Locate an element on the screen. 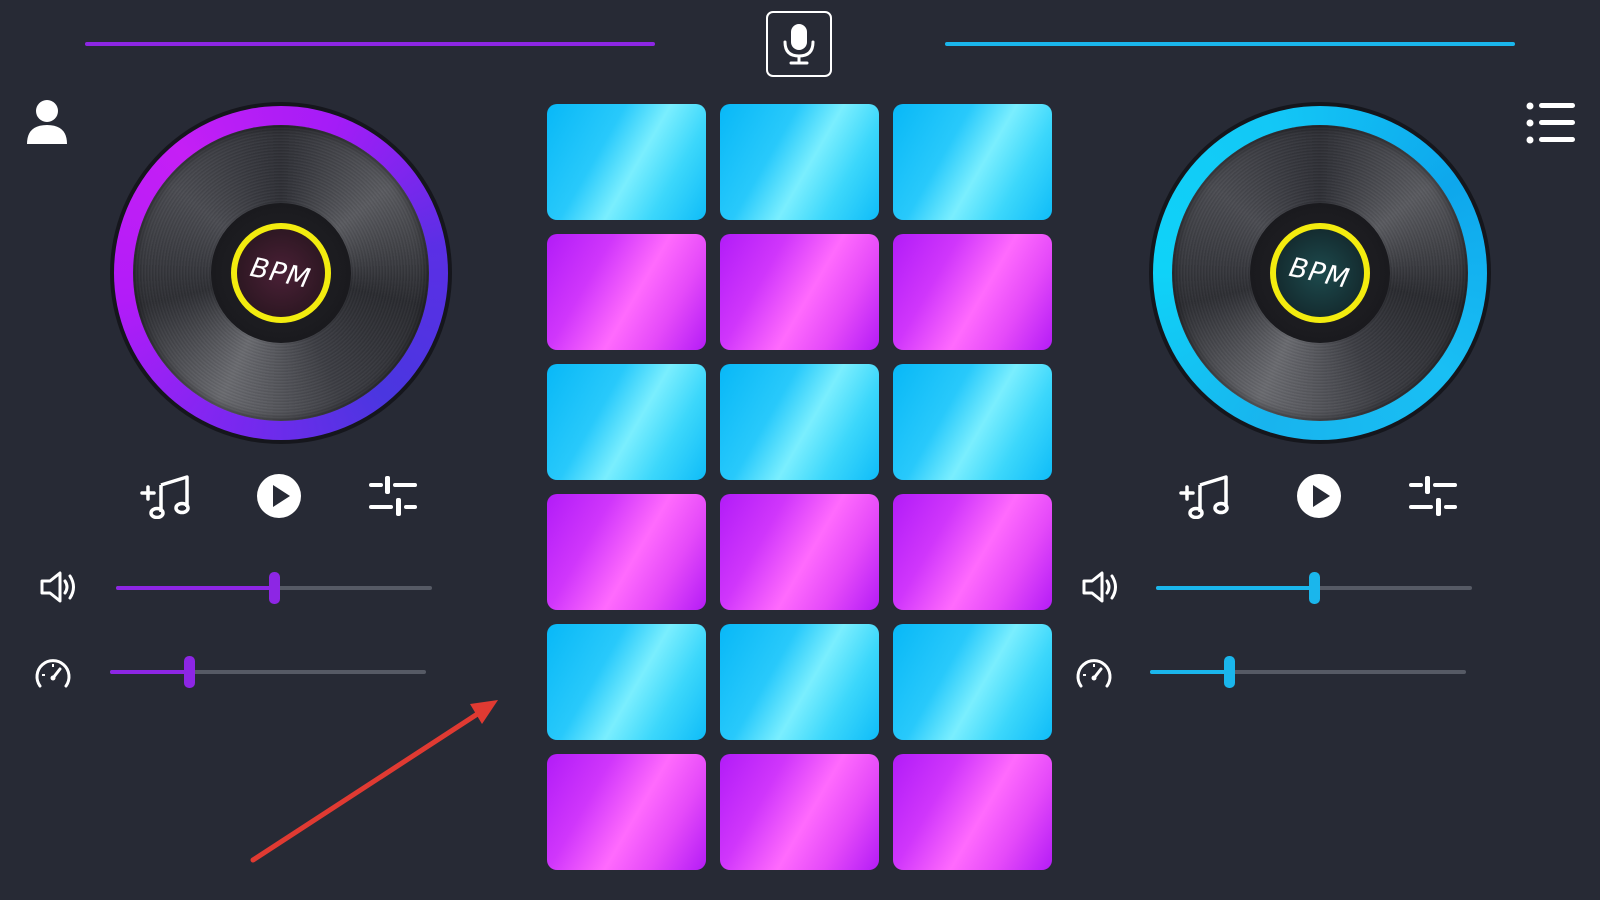 Image resolution: width=1600 pixels, height=900 pixels. left-add-music-button is located at coordinates (165, 496).